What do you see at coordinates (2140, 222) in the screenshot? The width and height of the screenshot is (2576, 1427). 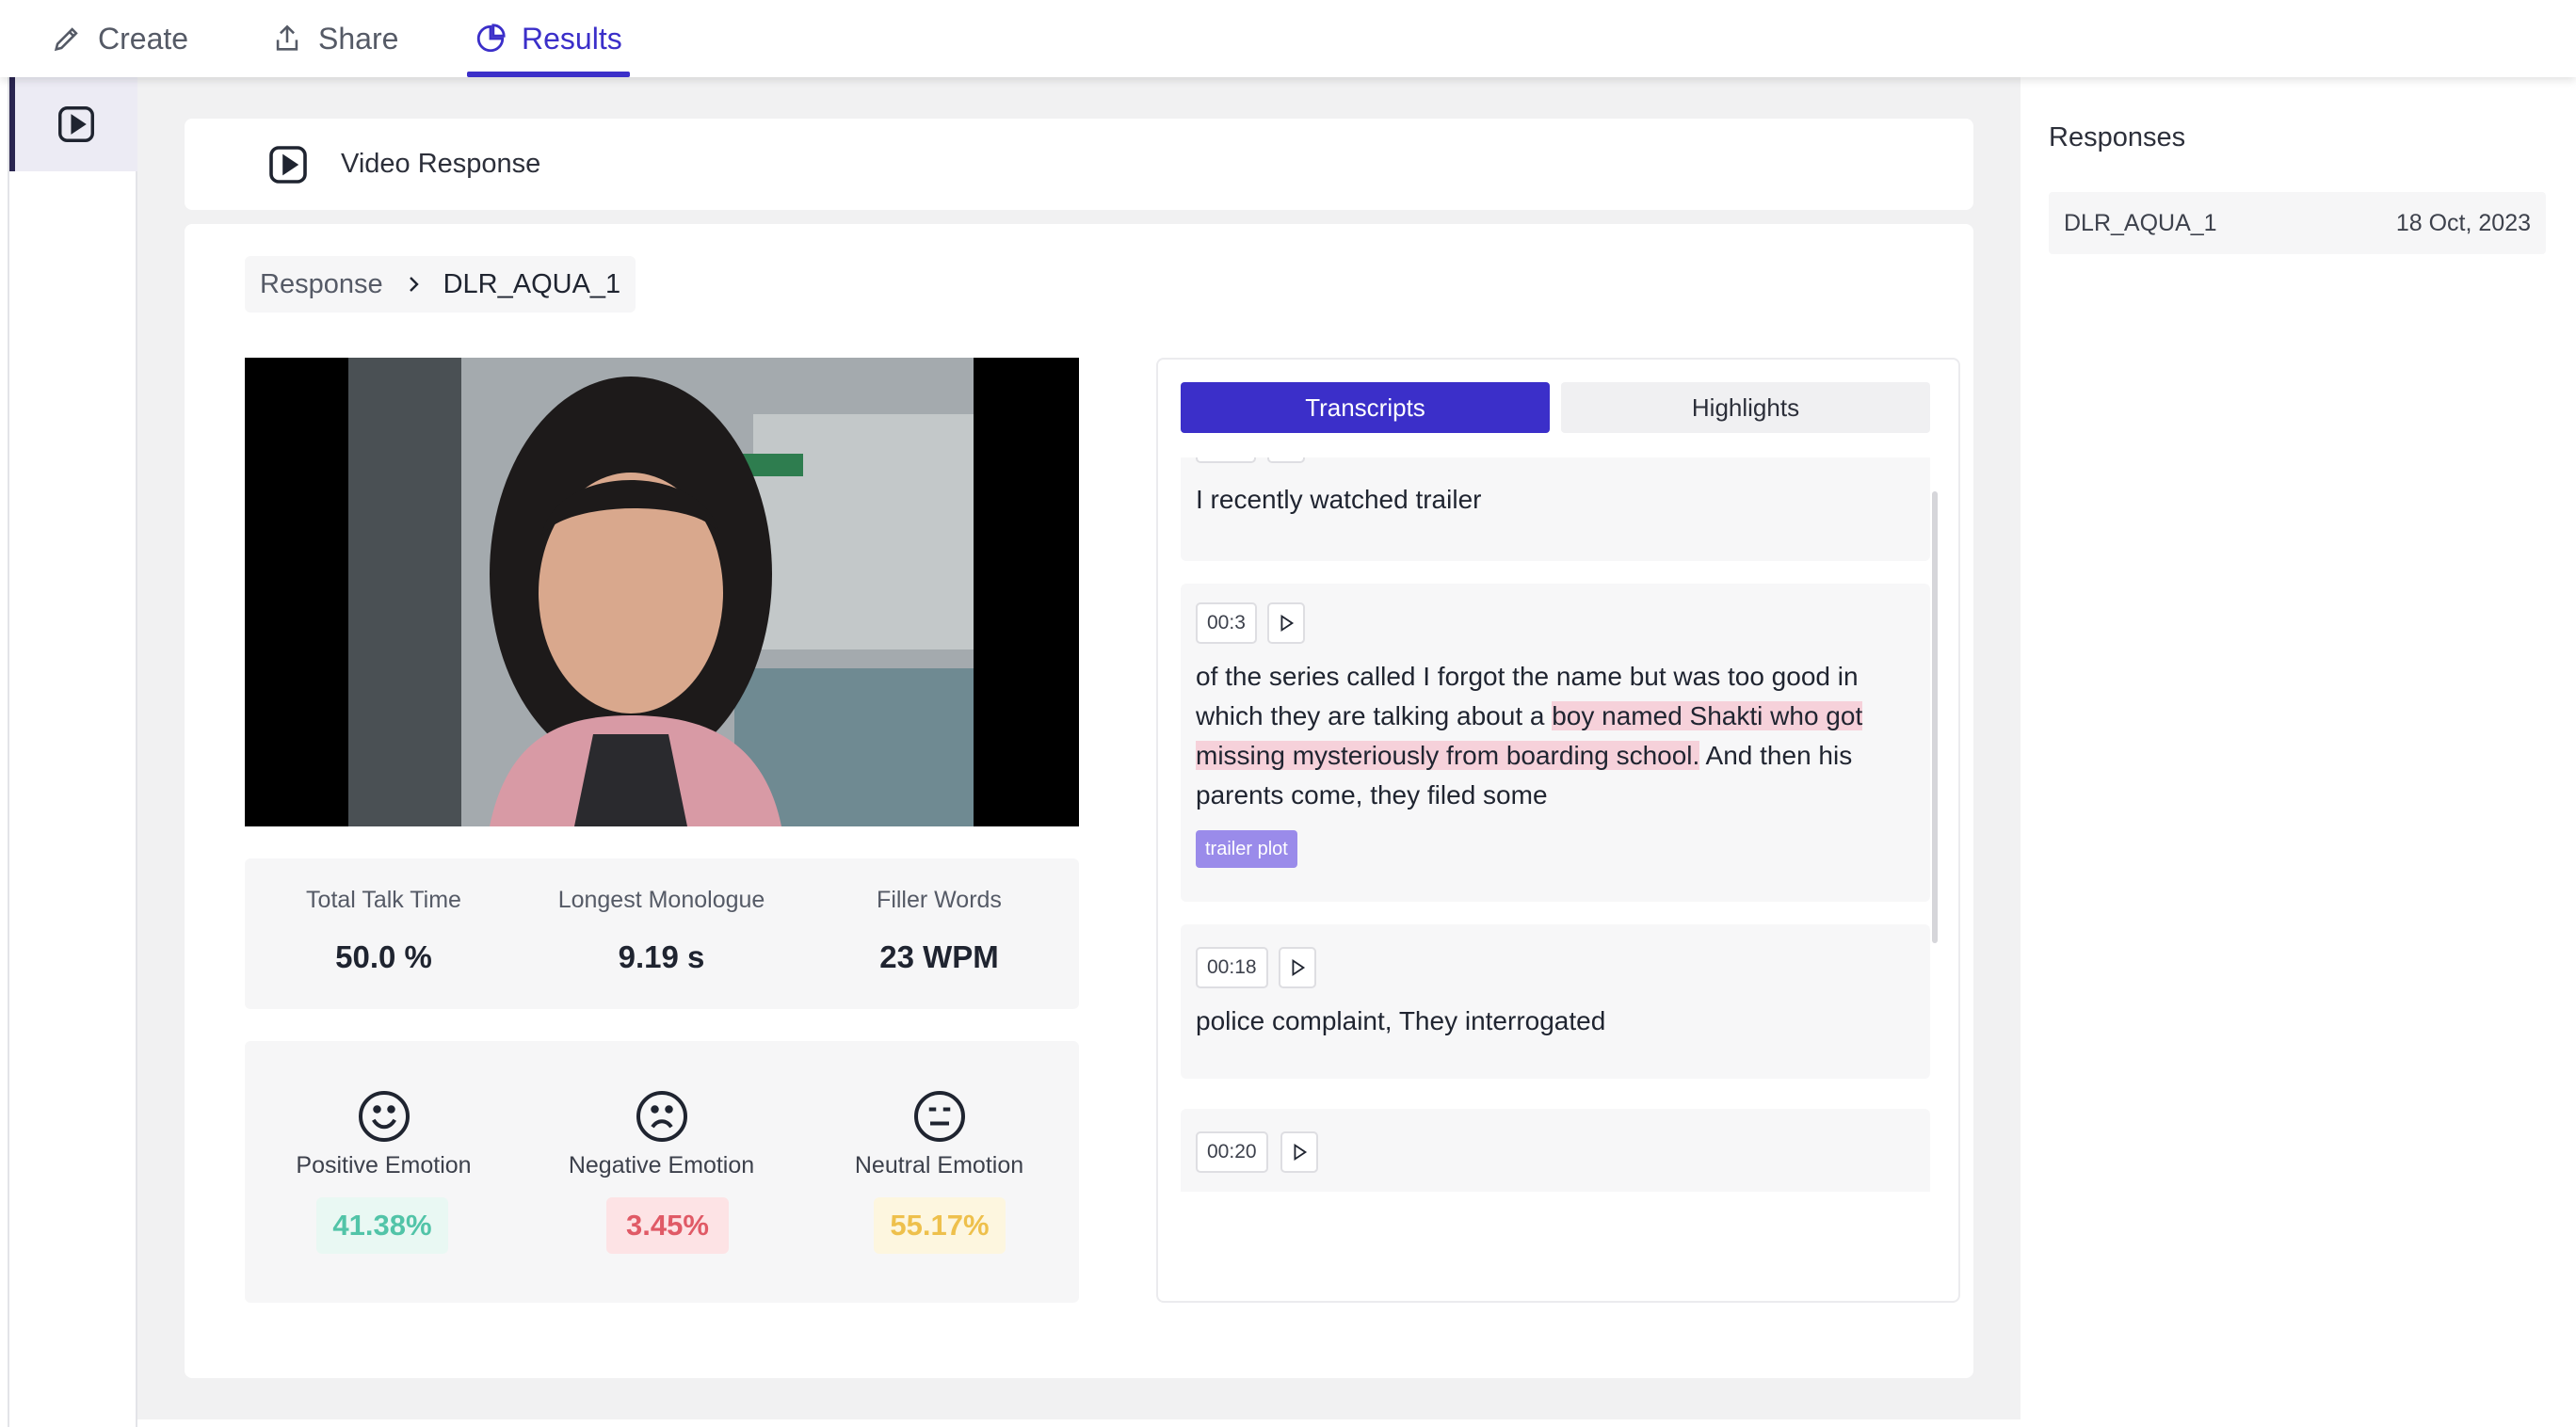 I see `response-name: DLR_AQUA_1` at bounding box center [2140, 222].